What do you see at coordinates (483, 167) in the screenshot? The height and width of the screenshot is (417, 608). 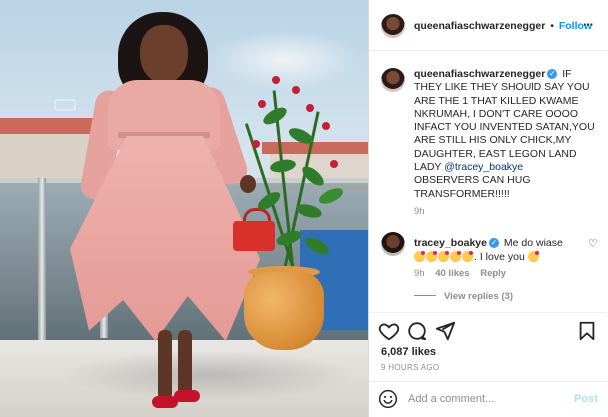 I see `caption-mention: @tracey_boakye` at bounding box center [483, 167].